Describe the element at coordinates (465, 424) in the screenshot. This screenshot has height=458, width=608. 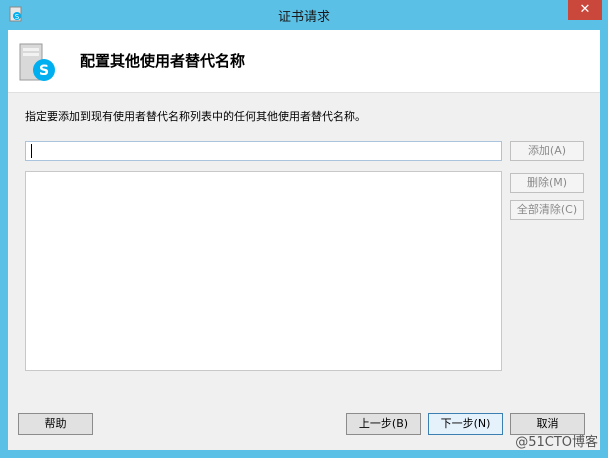
I see `next-button: 下一步(N)` at that location.